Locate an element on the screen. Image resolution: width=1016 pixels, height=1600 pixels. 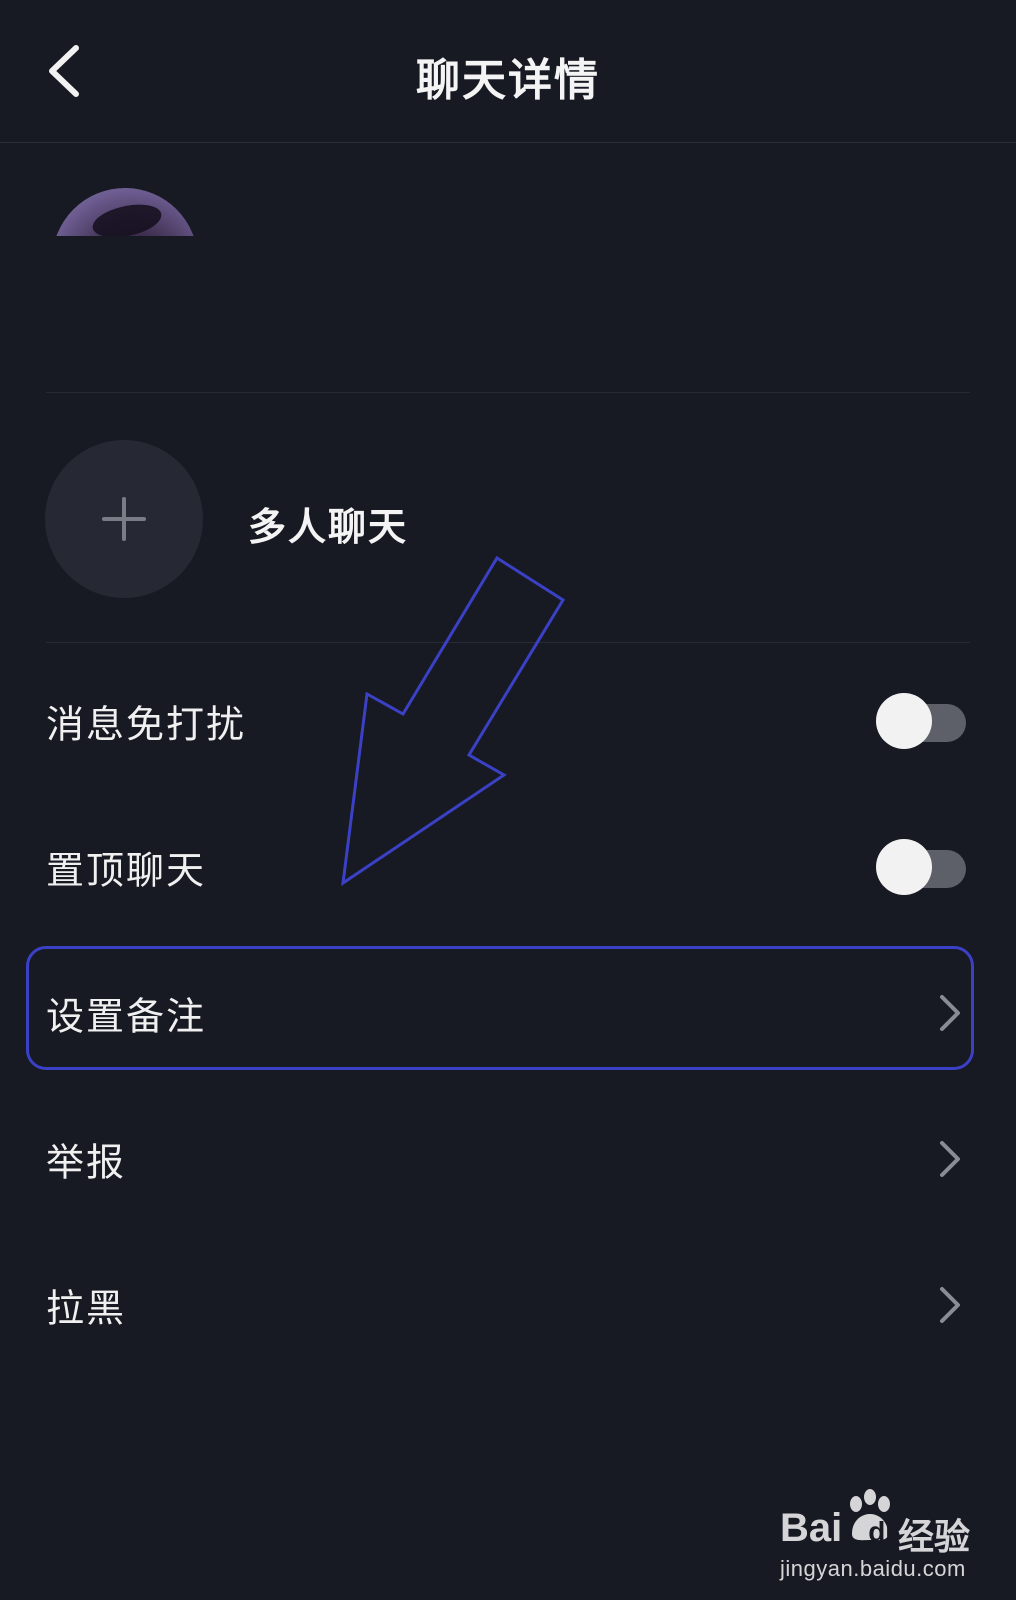
watermark-brand: Bai du is located at coordinates (841, 1528).